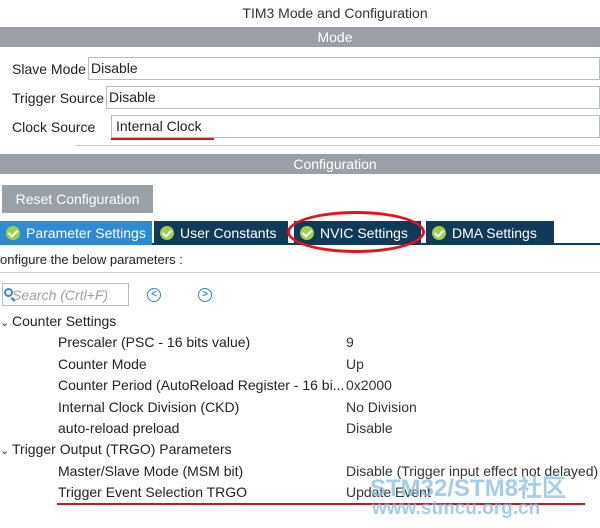 The height and width of the screenshot is (528, 600). Describe the element at coordinates (381, 407) in the screenshot. I see `param-value: No Division` at that location.